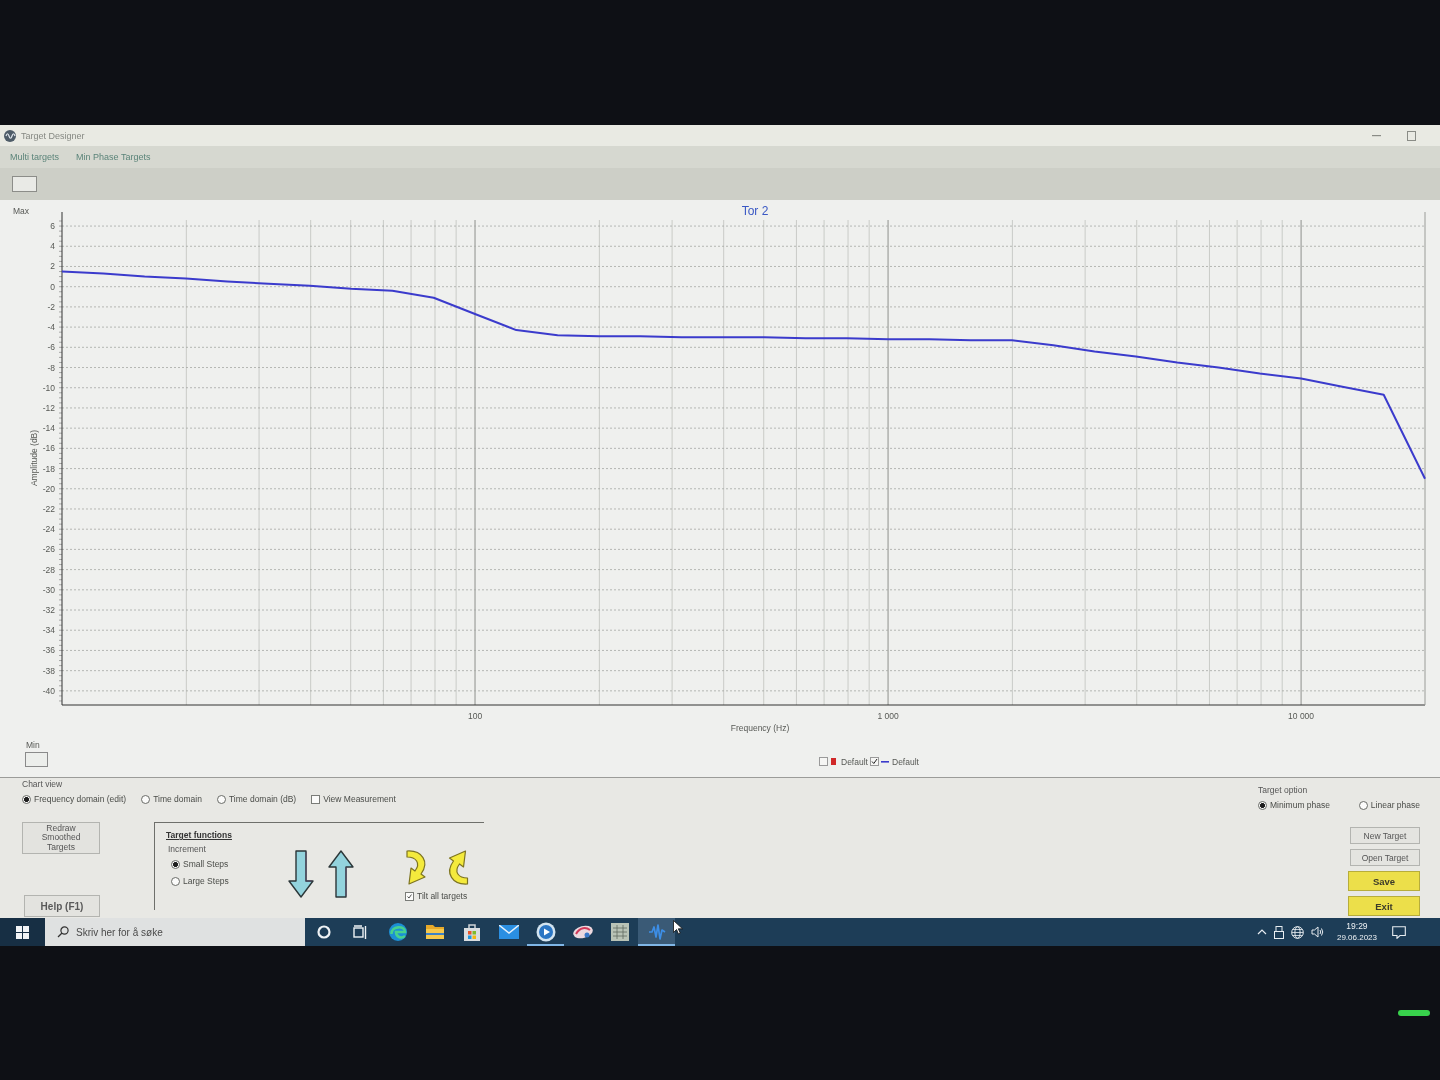 The width and height of the screenshot is (1440, 1080). I want to click on play-disc-icon, so click(545, 932).